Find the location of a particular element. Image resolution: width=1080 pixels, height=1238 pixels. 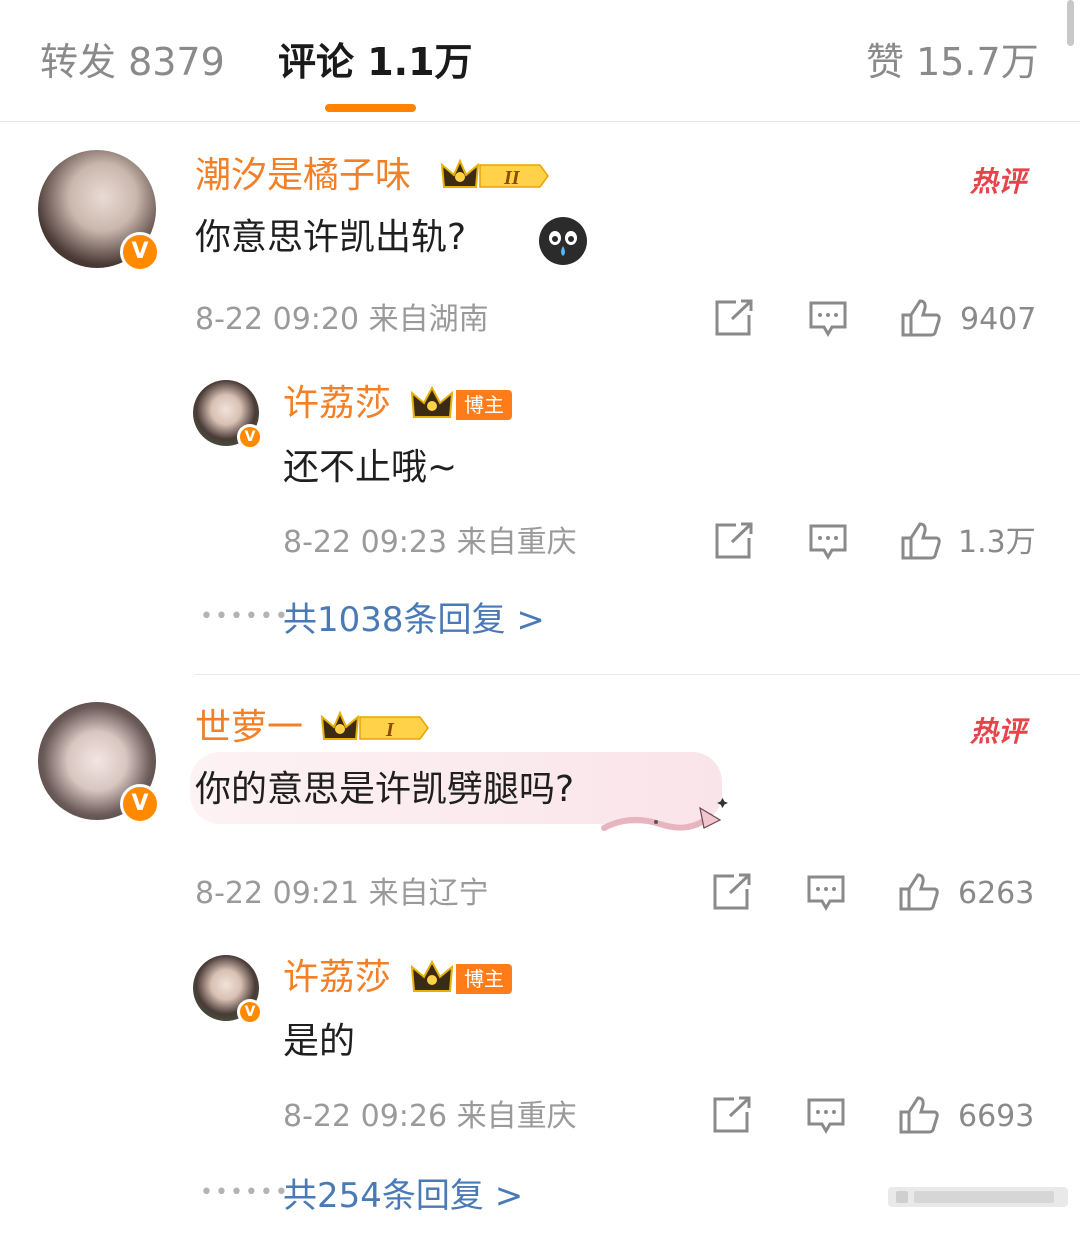

crown-icon: I is located at coordinates (374, 725).